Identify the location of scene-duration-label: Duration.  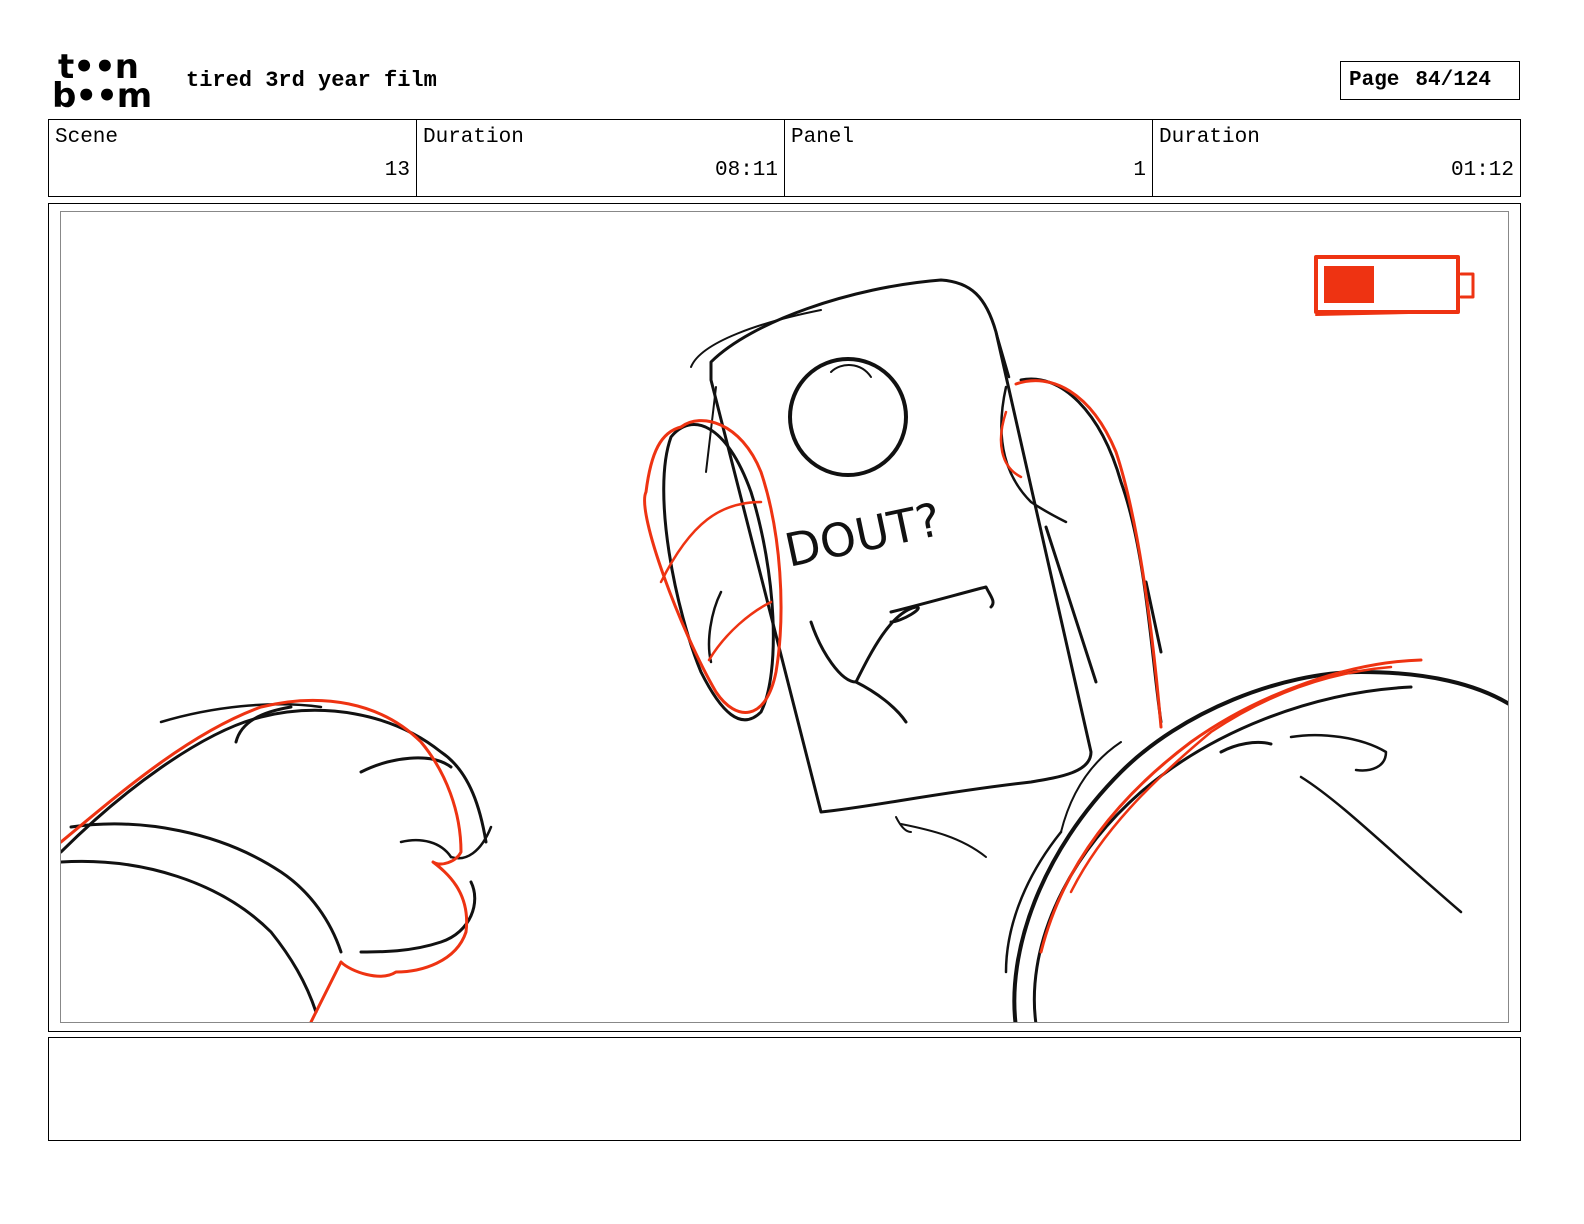
(473, 137).